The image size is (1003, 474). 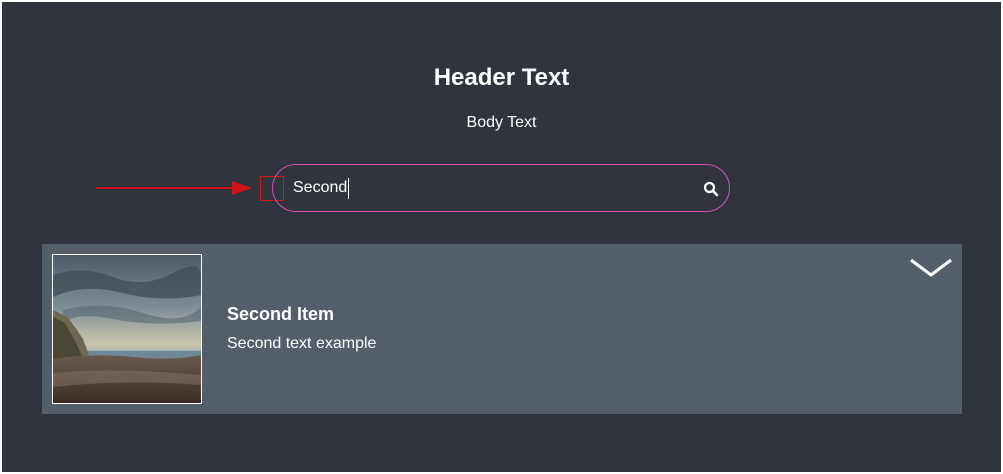 I want to click on chevron-down-icon, so click(x=931, y=268).